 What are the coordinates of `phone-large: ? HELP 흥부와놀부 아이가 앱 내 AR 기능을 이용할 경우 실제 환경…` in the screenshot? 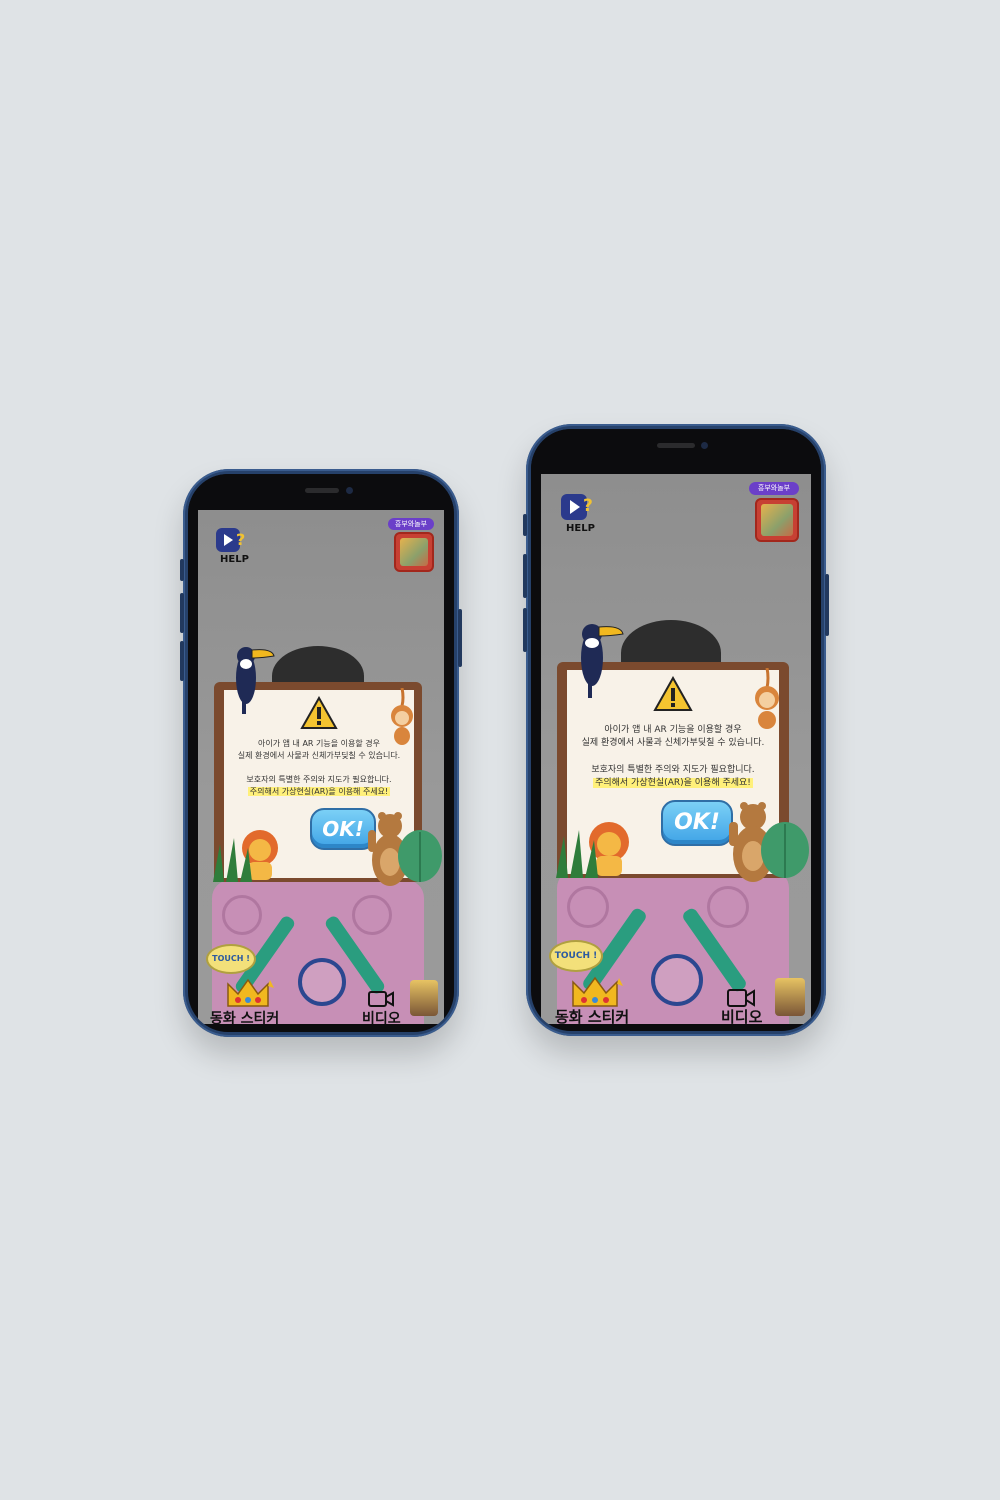 It's located at (676, 730).